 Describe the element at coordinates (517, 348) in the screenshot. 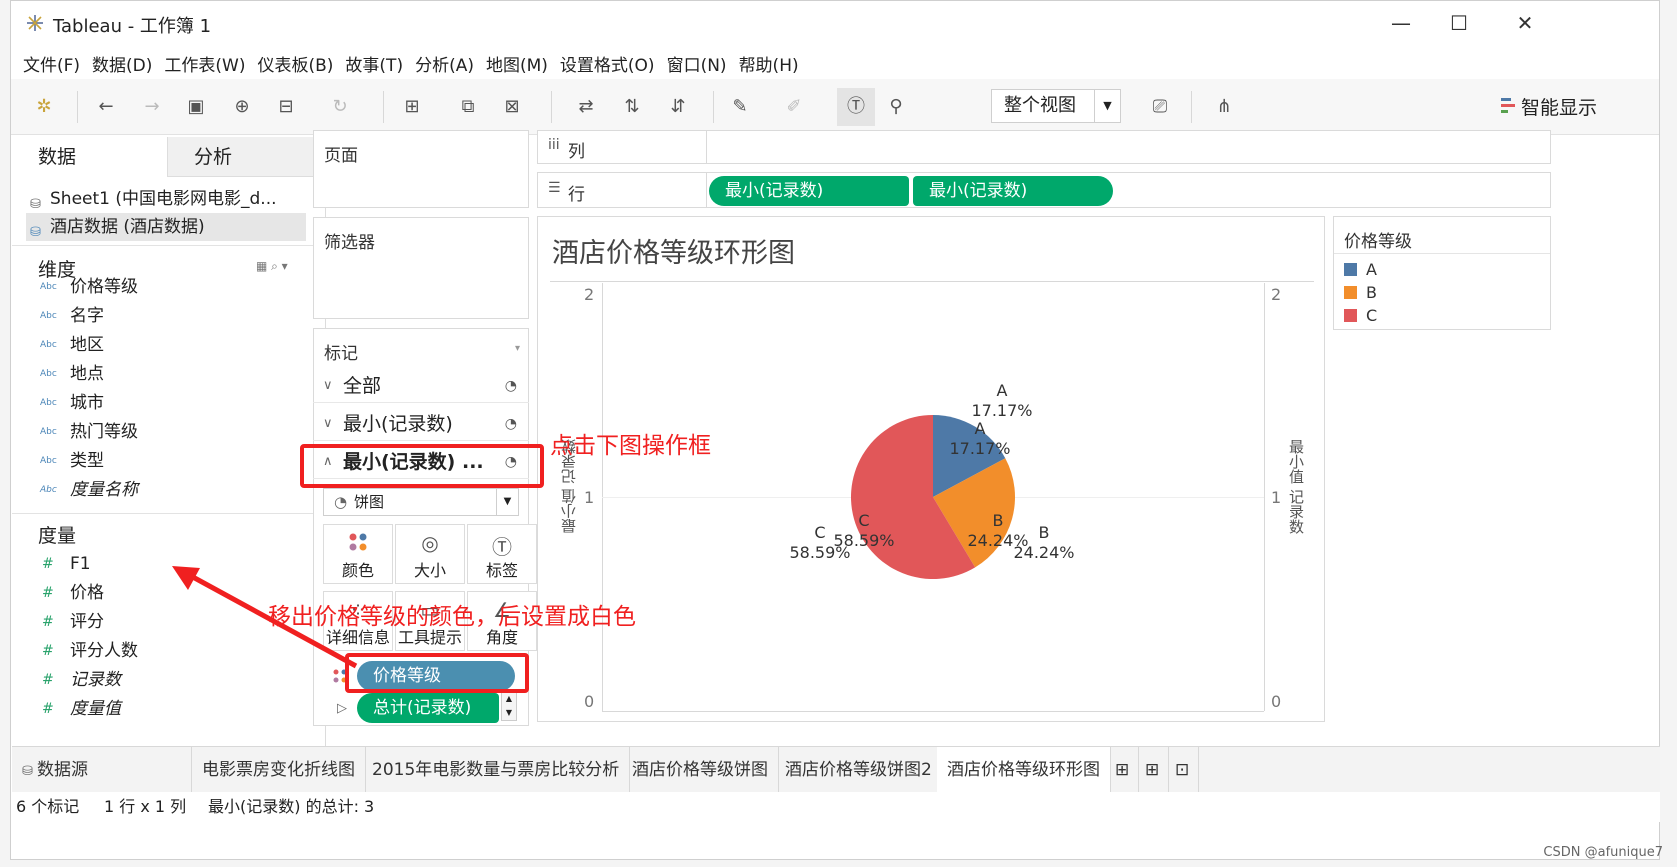

I see `chevron-down-icon: ▾` at that location.